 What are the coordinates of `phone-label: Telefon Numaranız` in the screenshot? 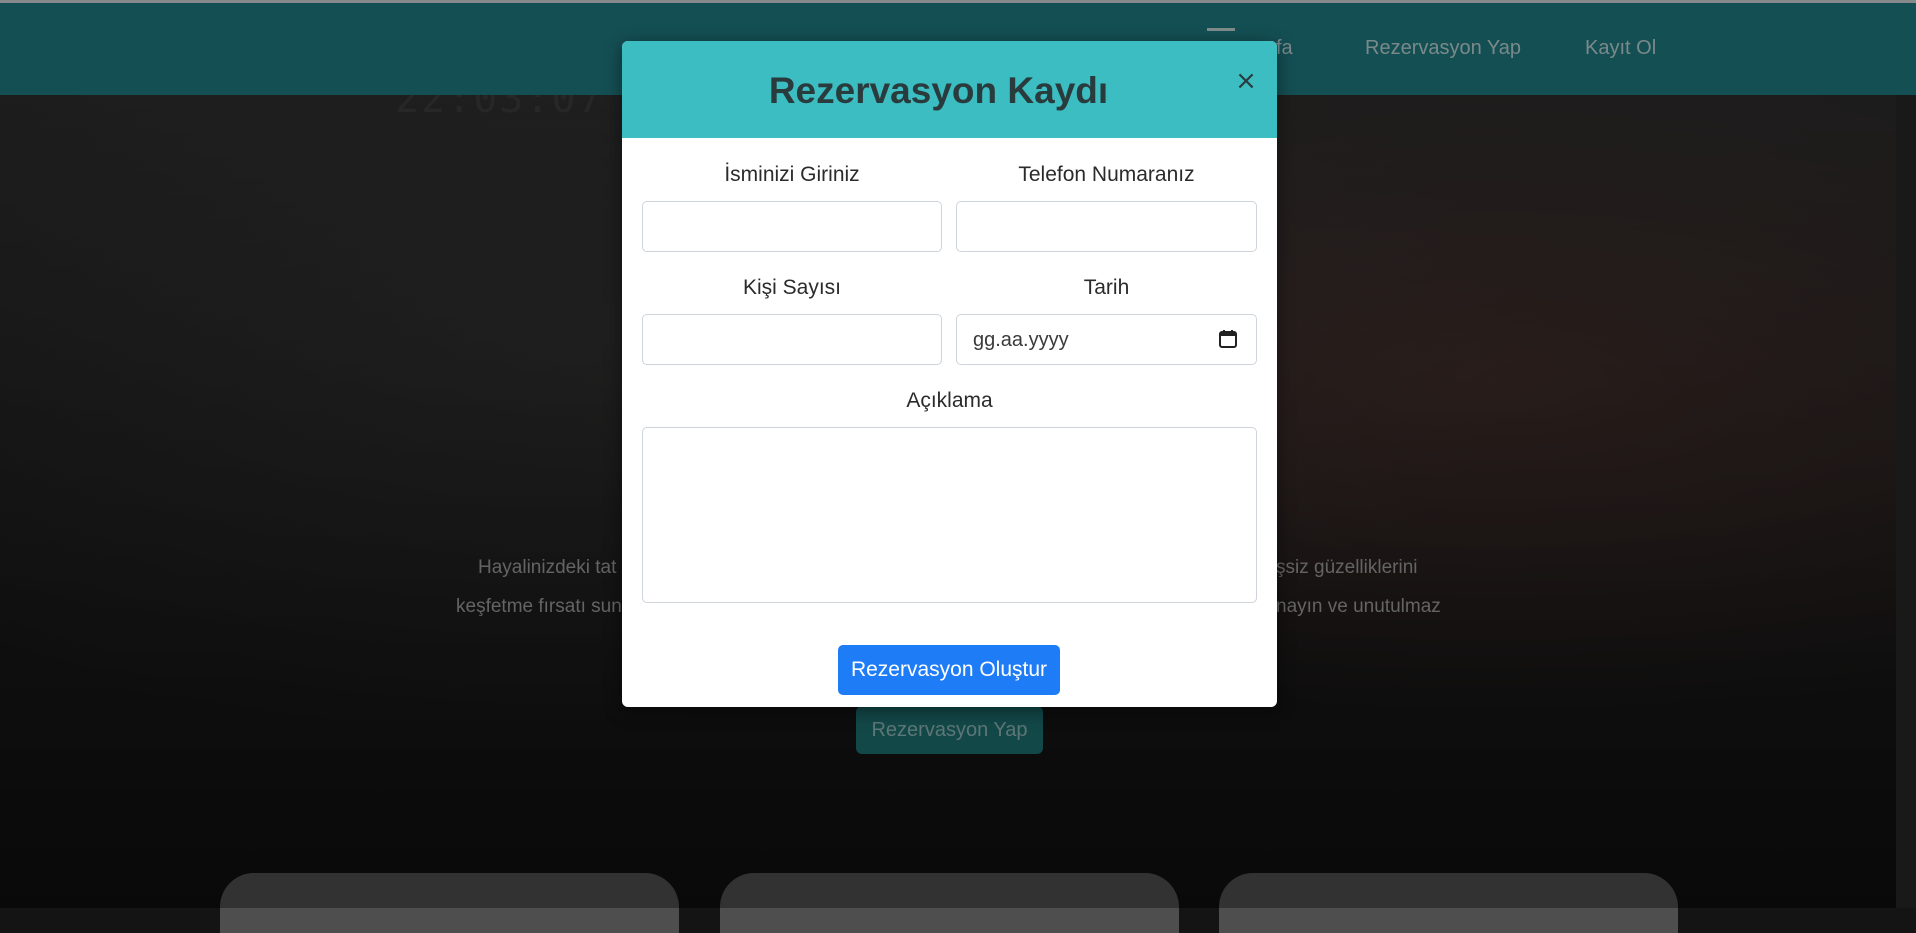 It's located at (1106, 174).